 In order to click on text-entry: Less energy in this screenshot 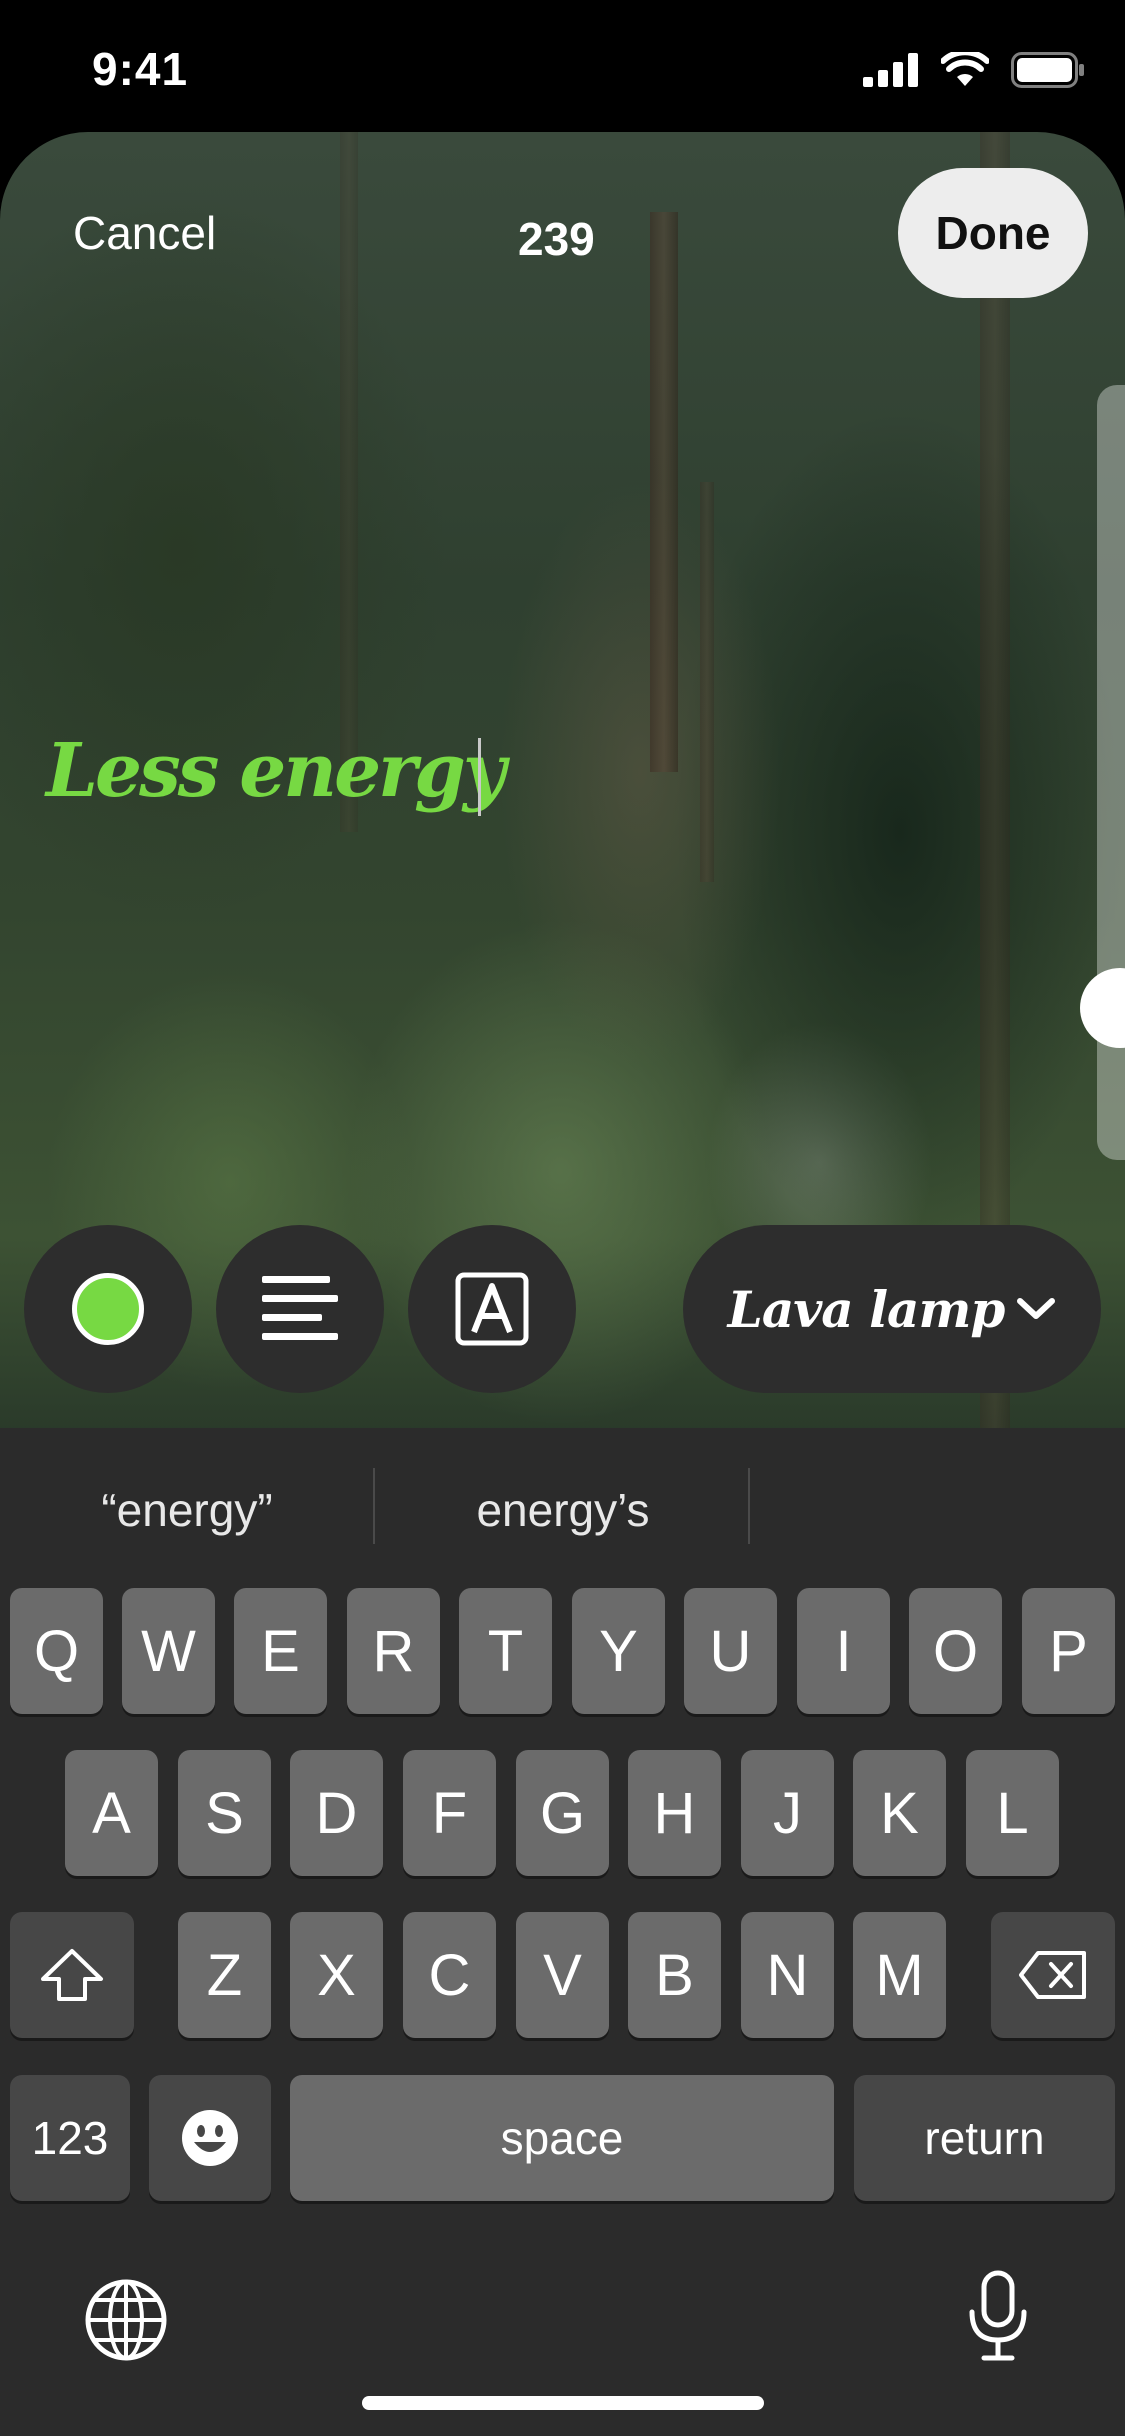, I will do `click(276, 771)`.